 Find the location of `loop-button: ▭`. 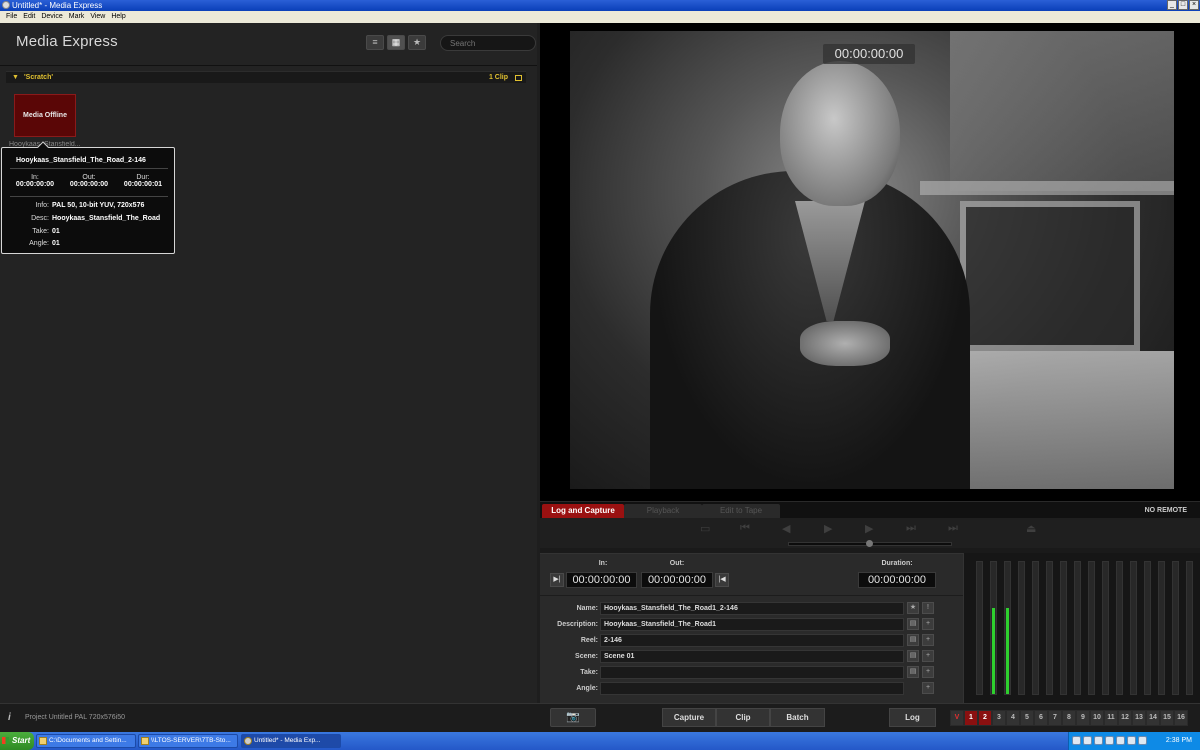

loop-button: ▭ is located at coordinates (705, 528).